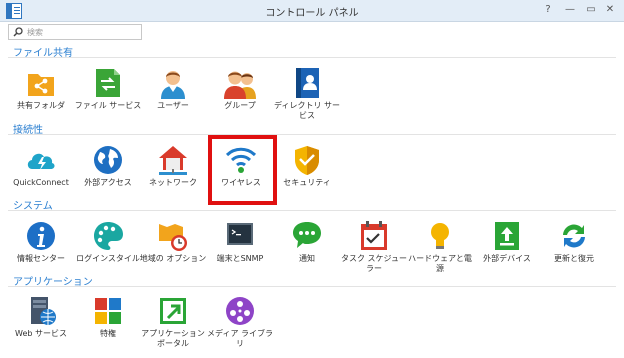 Image resolution: width=624 pixels, height=358 pixels. Describe the element at coordinates (307, 235) in the screenshot. I see `notification-icon` at that location.